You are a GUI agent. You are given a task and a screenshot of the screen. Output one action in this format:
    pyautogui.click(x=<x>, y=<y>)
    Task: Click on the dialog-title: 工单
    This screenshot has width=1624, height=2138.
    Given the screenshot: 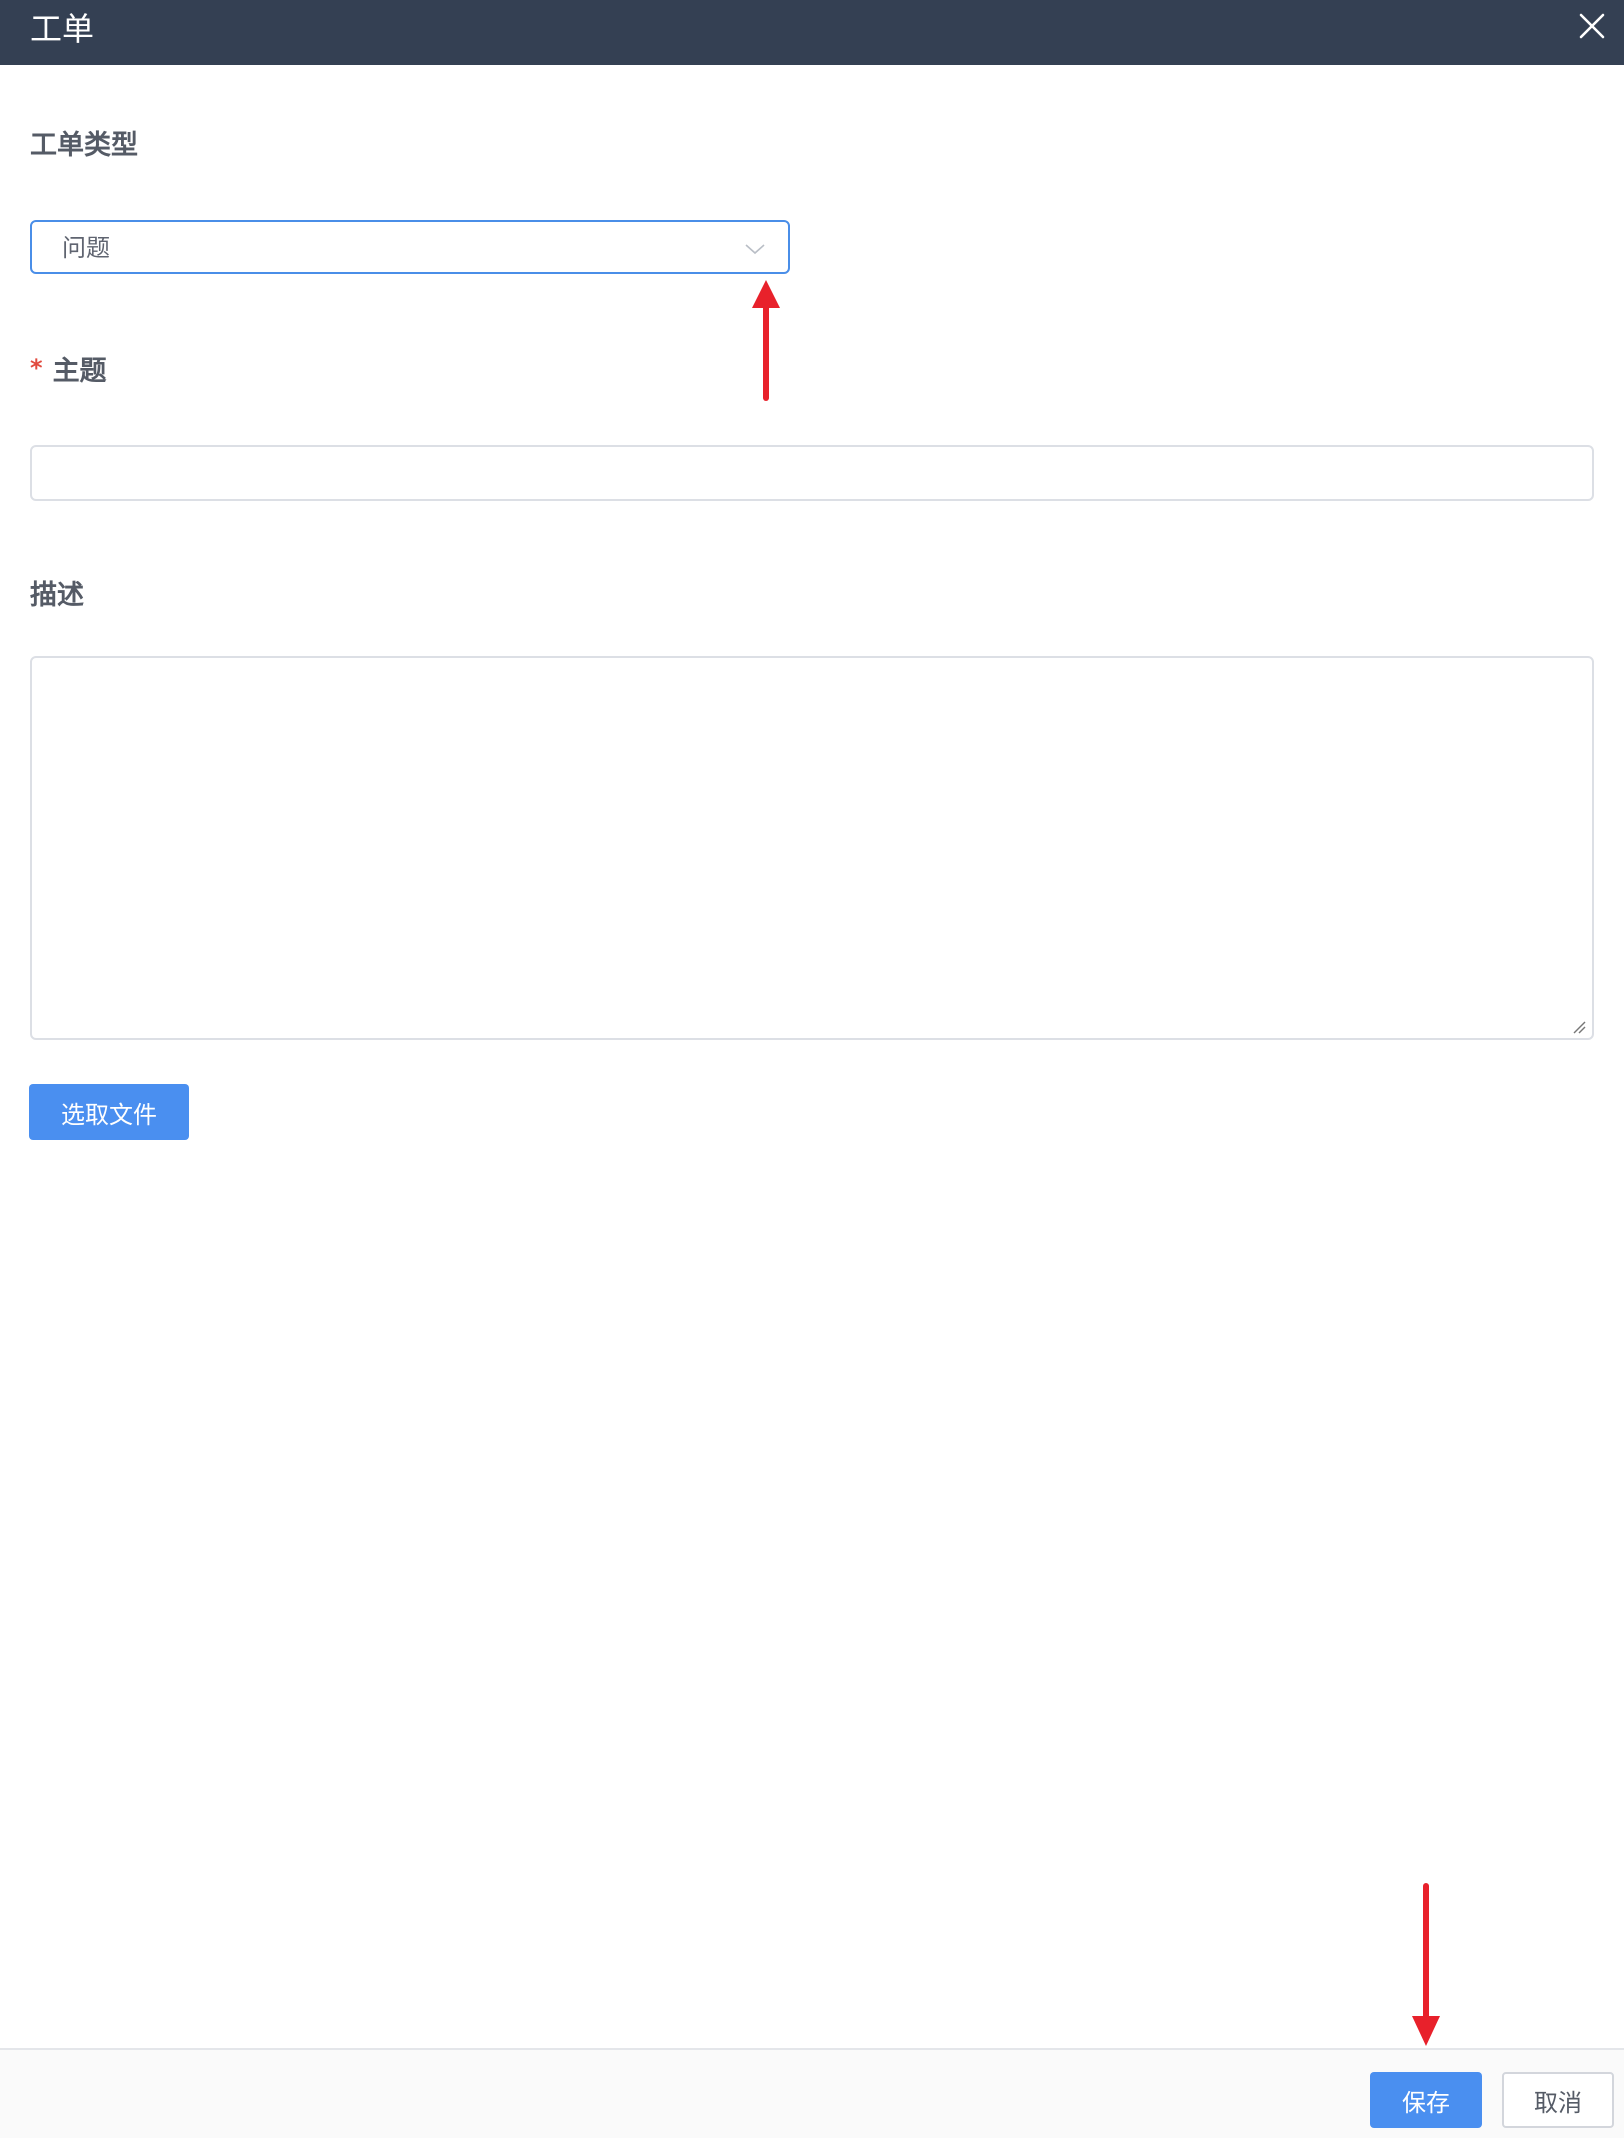 What is the action you would take?
    pyautogui.click(x=62, y=29)
    